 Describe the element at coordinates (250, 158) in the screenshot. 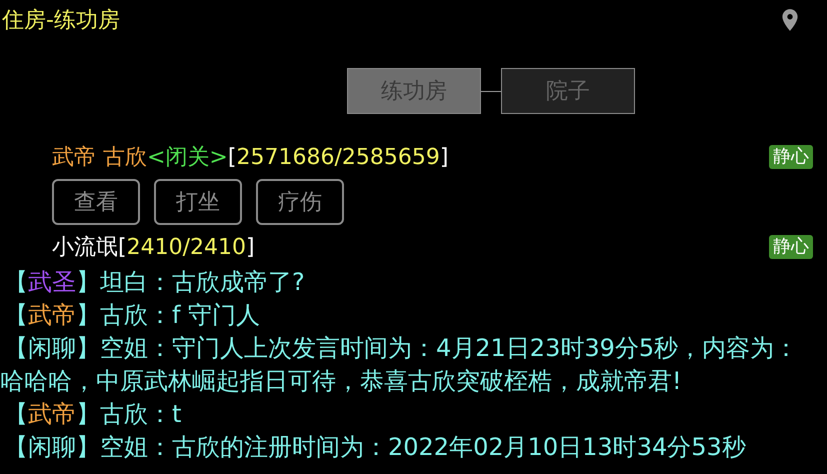

I see `player-name: 武帝 古欣<闭关>[2571686/2585659]` at that location.